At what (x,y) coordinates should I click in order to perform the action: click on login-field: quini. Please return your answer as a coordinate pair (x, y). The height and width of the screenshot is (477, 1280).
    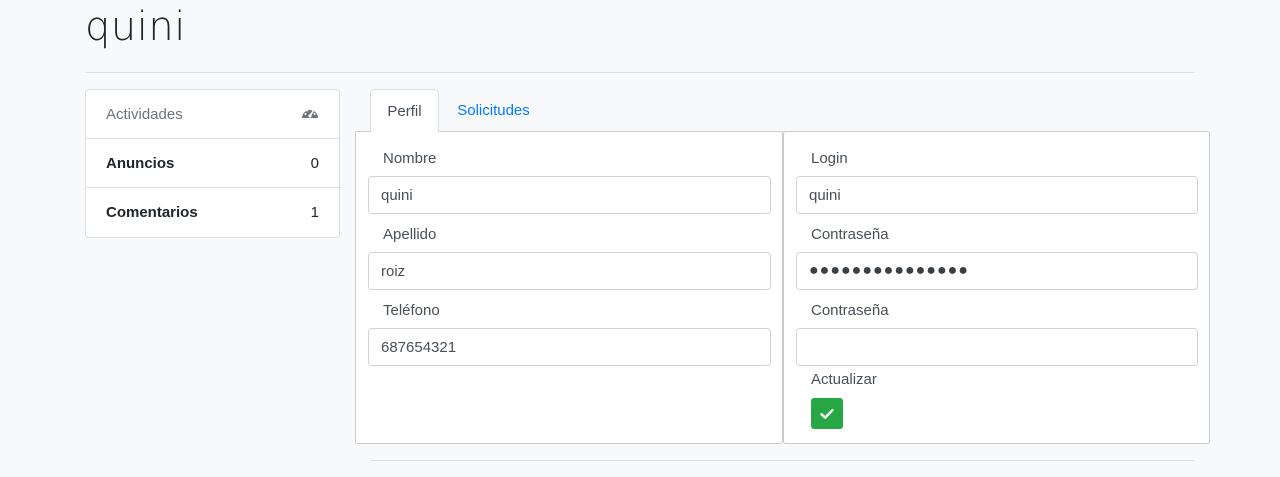
    Looking at the image, I should click on (997, 195).